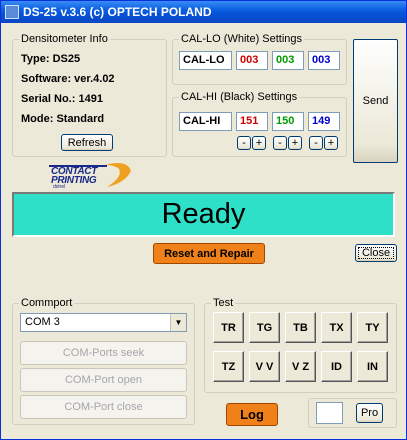 This screenshot has width=407, height=440. What do you see at coordinates (51, 59) in the screenshot?
I see `type-label: Type: DS25` at bounding box center [51, 59].